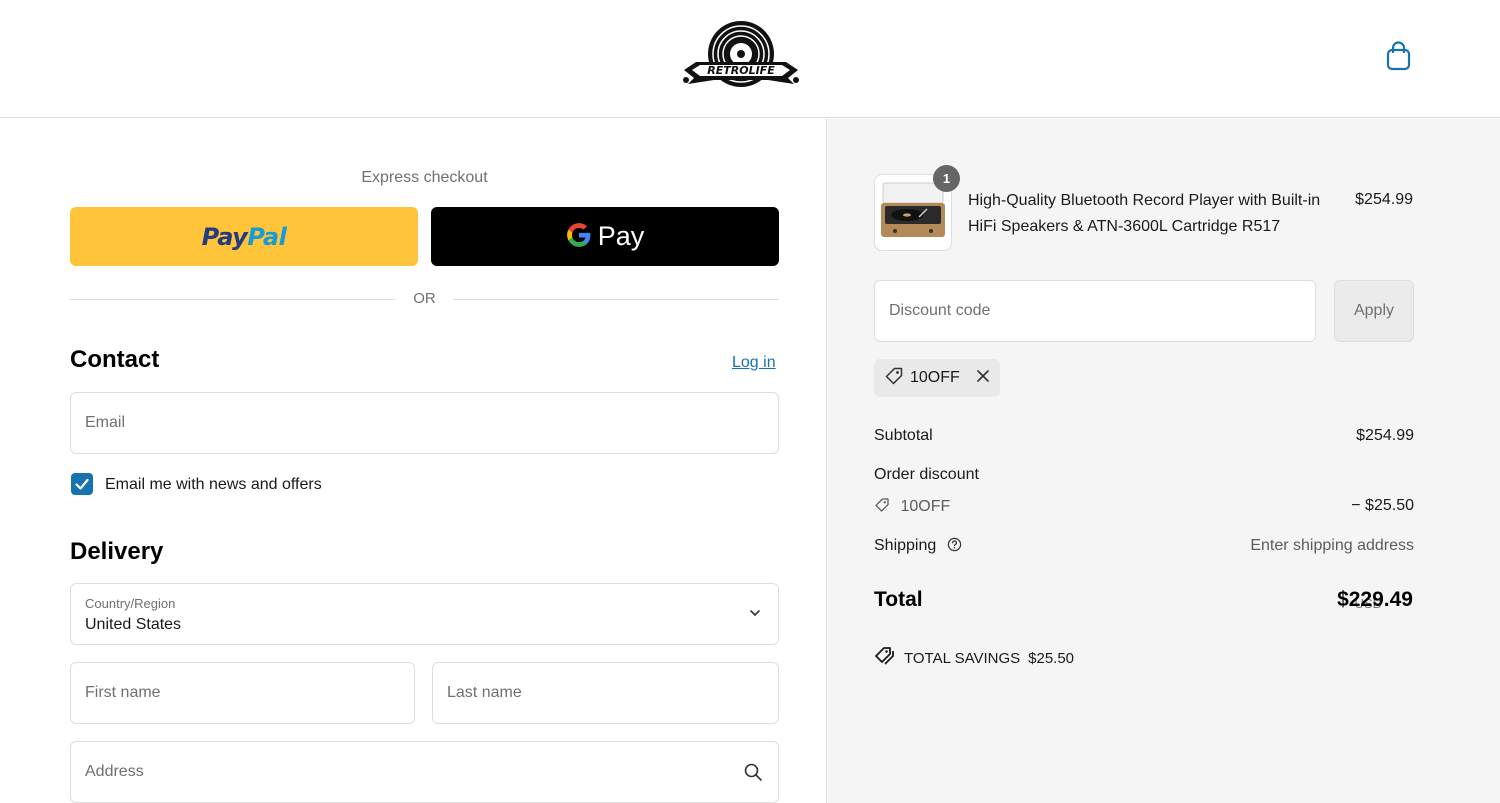  I want to click on shopping-bag-icon, so click(1398, 56).